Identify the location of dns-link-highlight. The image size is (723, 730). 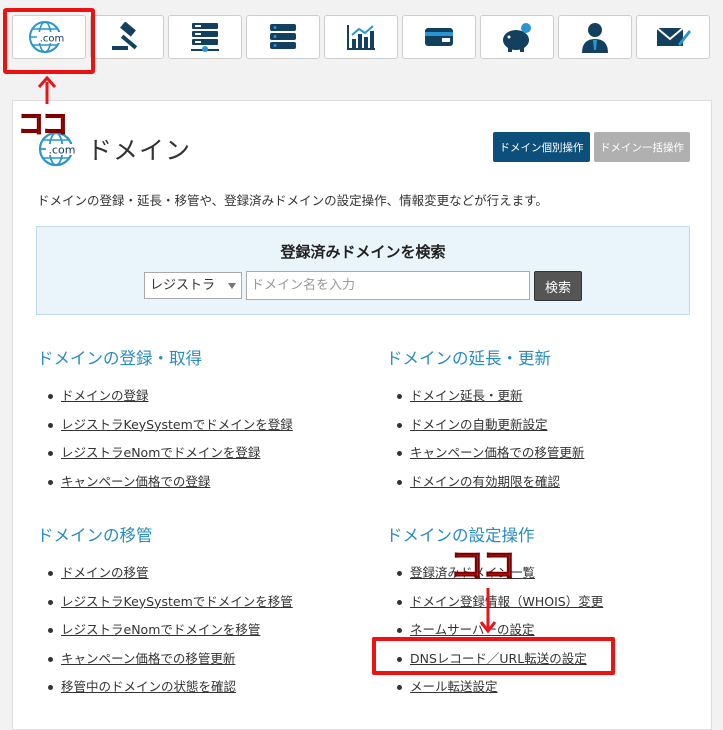
(493, 656).